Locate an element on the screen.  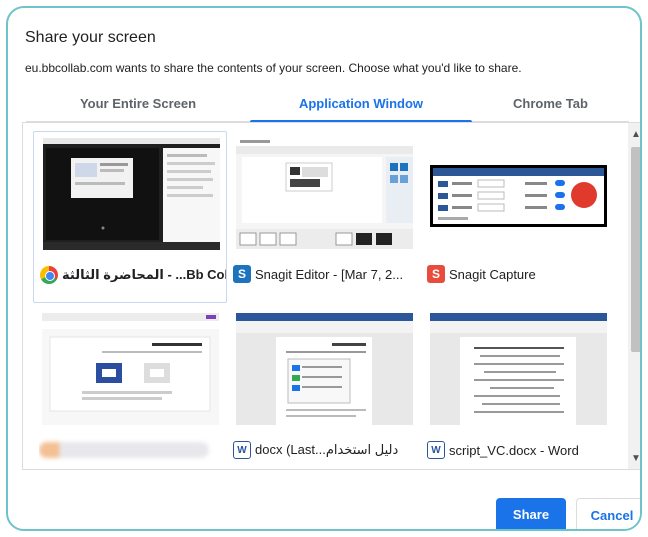
window-title: المحاضرة الثالثة - ...Bb Col is located at coordinates (144, 274).